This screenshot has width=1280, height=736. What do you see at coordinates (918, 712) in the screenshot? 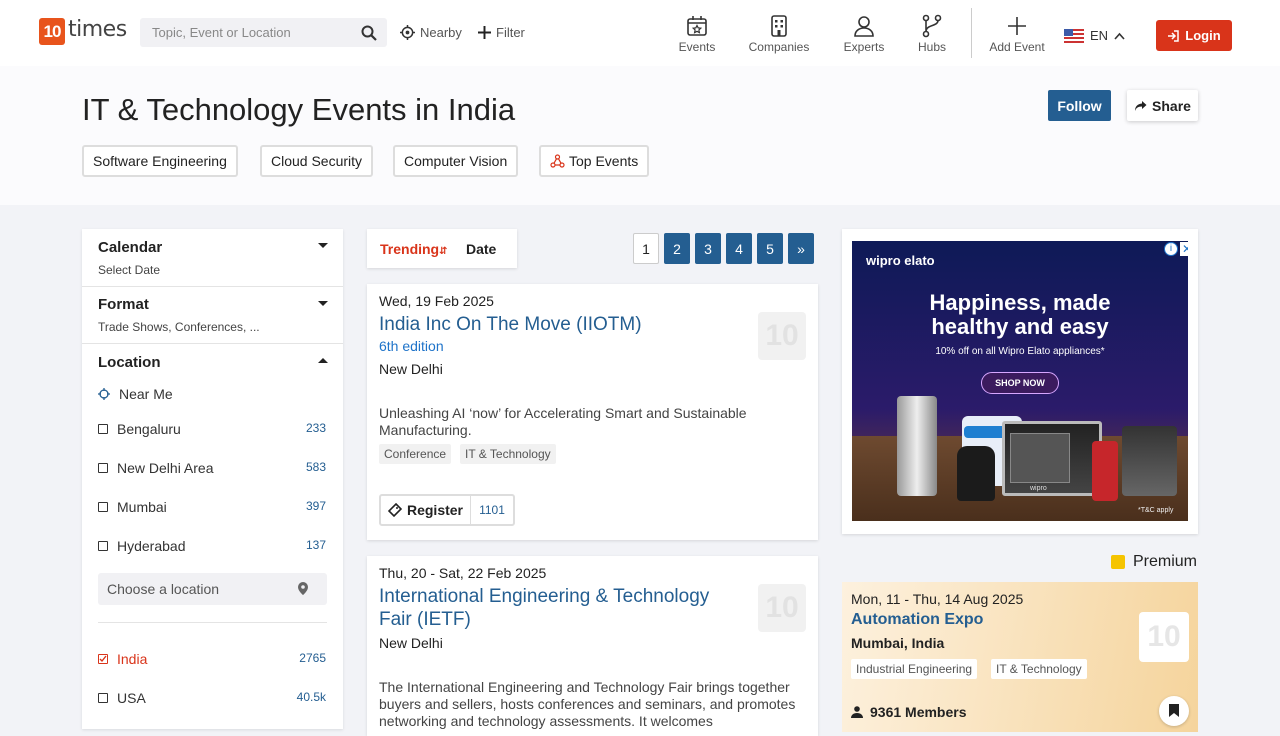
I see `members-count: 9361 Members` at bounding box center [918, 712].